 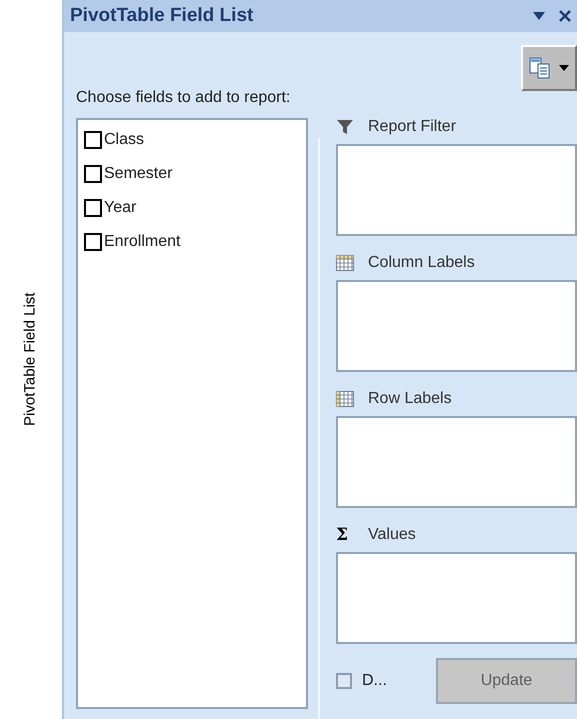 What do you see at coordinates (412, 127) in the screenshot?
I see `area-label: Report Filter` at bounding box center [412, 127].